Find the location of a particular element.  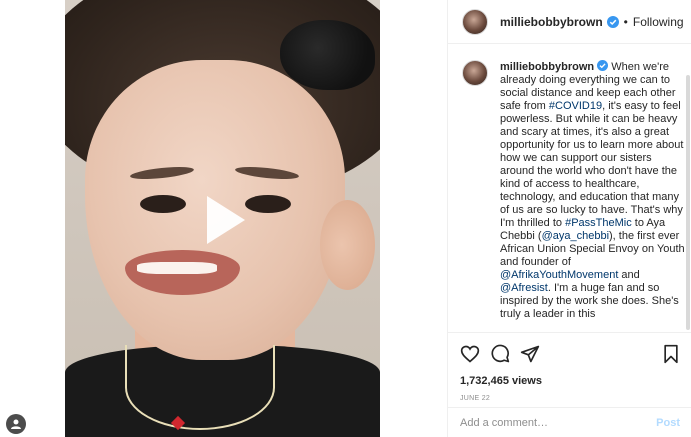

username-link: milliebobbybrown is located at coordinates (551, 22).